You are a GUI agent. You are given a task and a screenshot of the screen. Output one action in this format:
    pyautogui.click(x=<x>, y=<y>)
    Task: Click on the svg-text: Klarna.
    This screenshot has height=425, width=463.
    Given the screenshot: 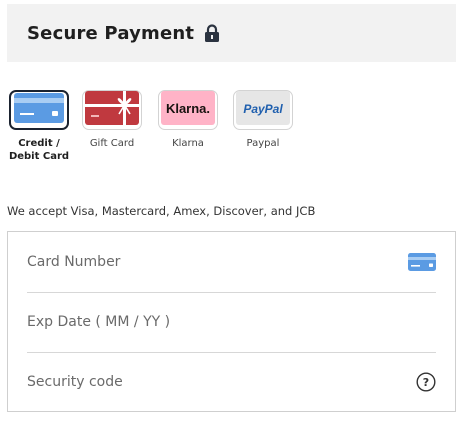 What is the action you would take?
    pyautogui.click(x=188, y=108)
    